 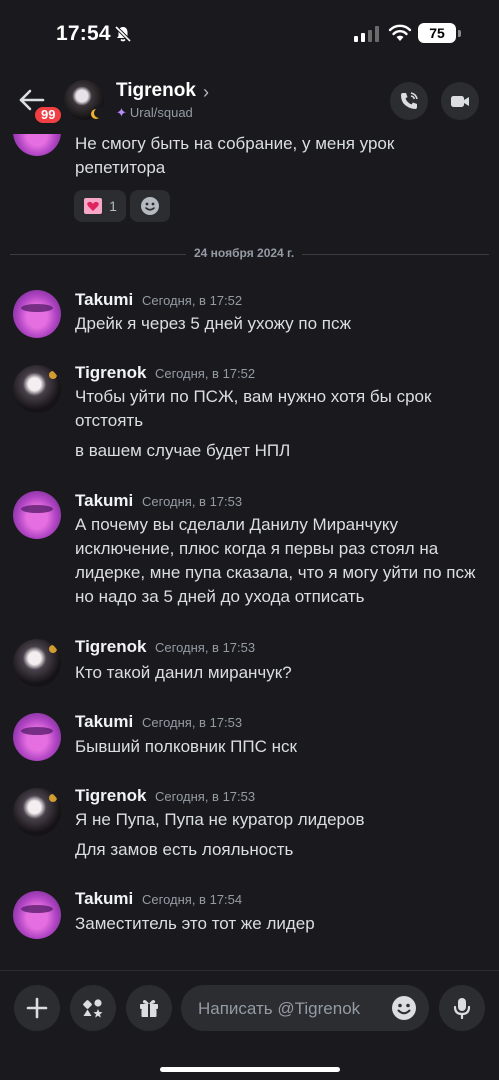 I want to click on attach-button, so click(x=37, y=1008).